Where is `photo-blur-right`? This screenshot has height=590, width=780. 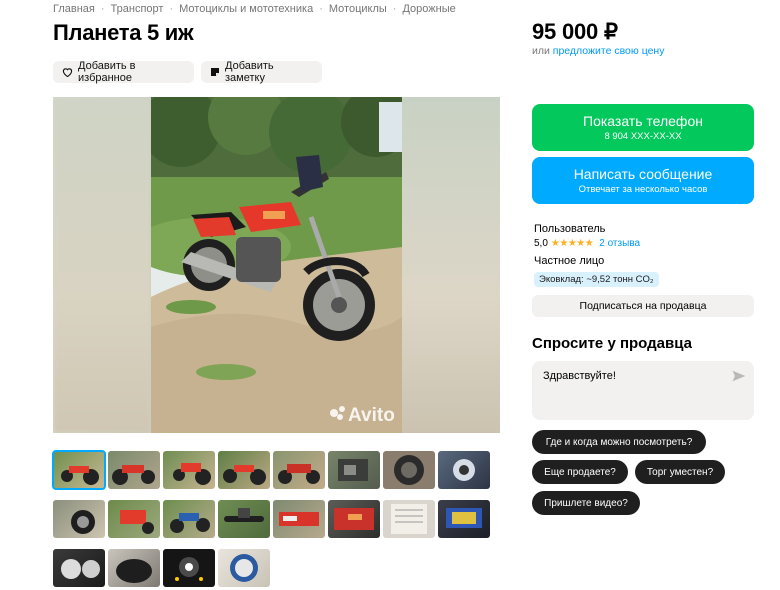 photo-blur-right is located at coordinates (451, 265).